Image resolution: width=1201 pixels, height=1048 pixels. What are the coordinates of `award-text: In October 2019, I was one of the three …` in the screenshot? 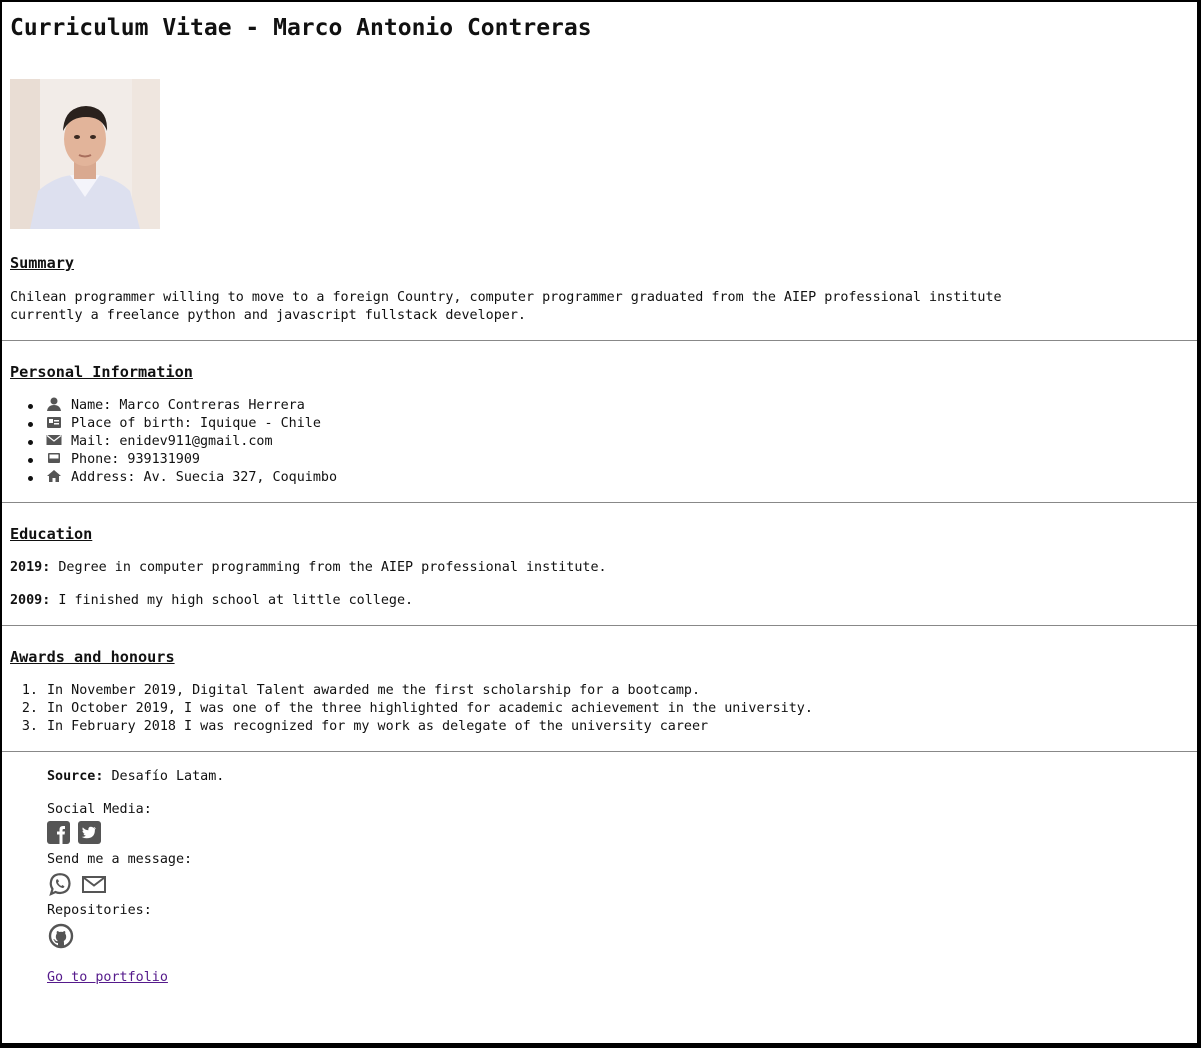 It's located at (430, 708).